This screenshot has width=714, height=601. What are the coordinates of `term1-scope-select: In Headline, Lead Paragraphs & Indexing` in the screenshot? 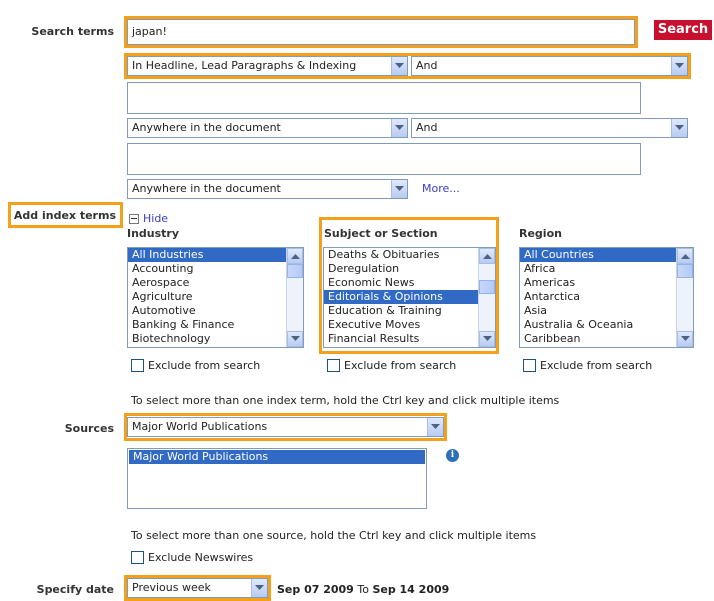 It's located at (267, 66).